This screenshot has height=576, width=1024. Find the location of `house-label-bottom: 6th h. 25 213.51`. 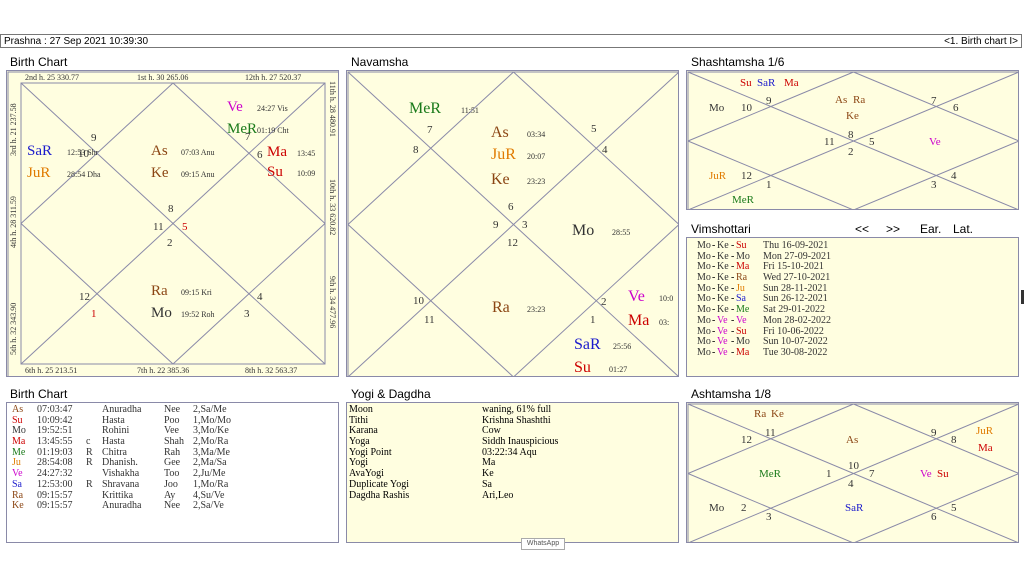

house-label-bottom: 6th h. 25 213.51 is located at coordinates (51, 370).